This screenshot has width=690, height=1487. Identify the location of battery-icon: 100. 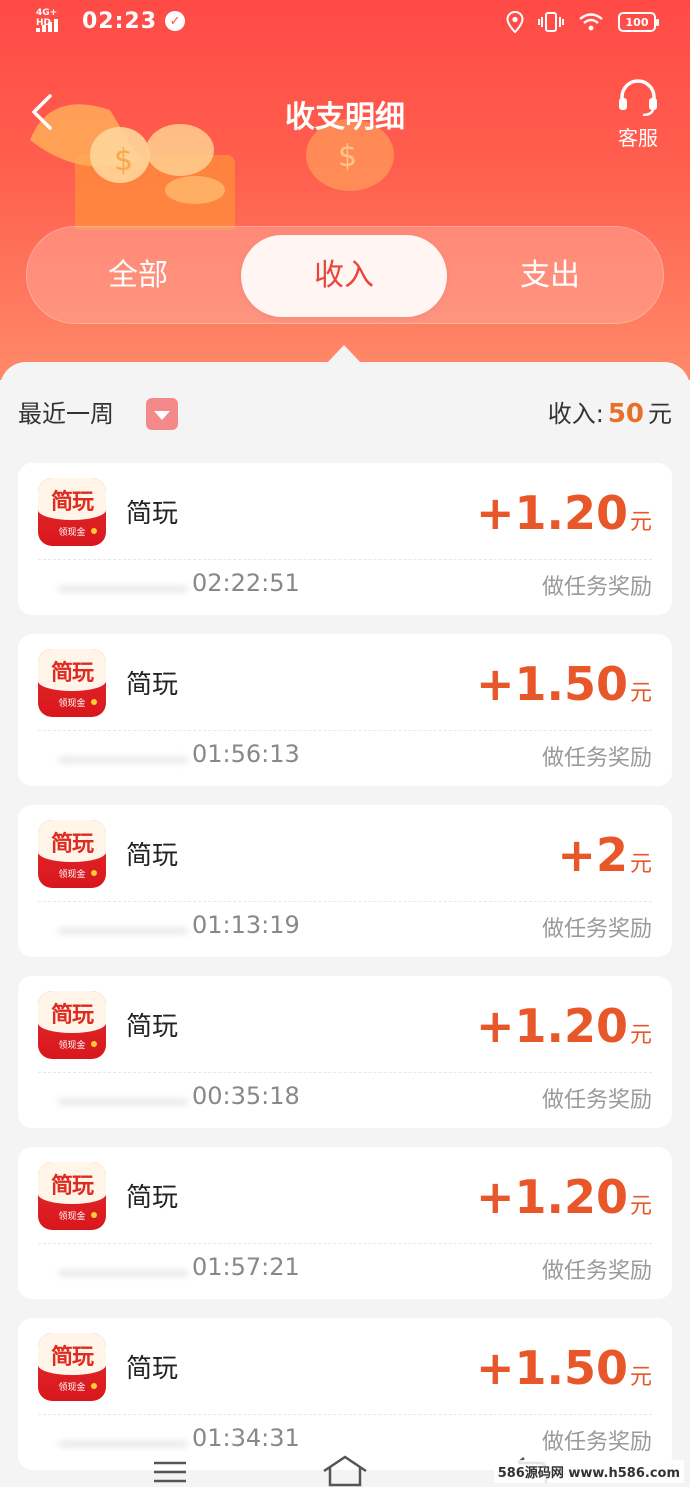
(638, 22).